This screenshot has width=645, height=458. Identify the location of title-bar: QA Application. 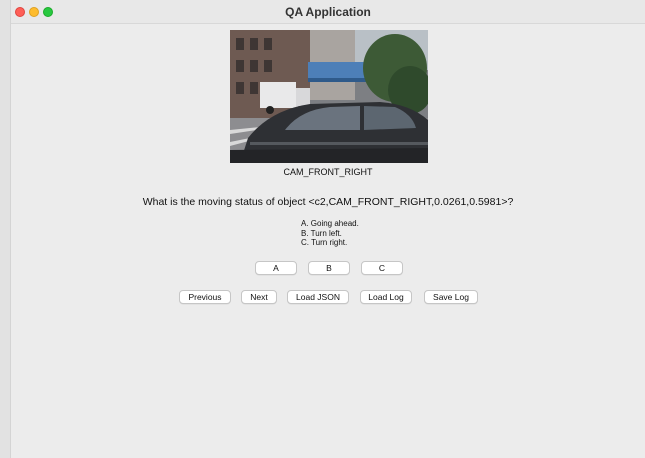
(328, 12).